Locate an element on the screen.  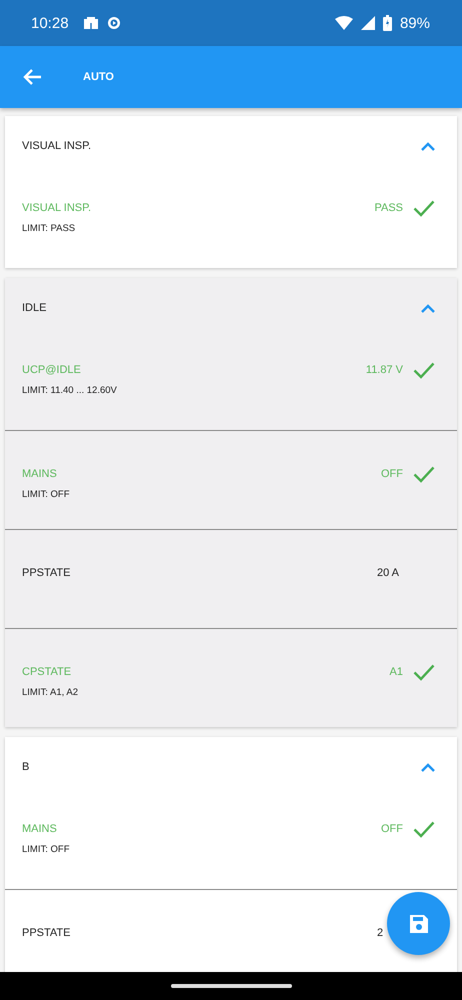
play-circle-icon is located at coordinates (113, 23).